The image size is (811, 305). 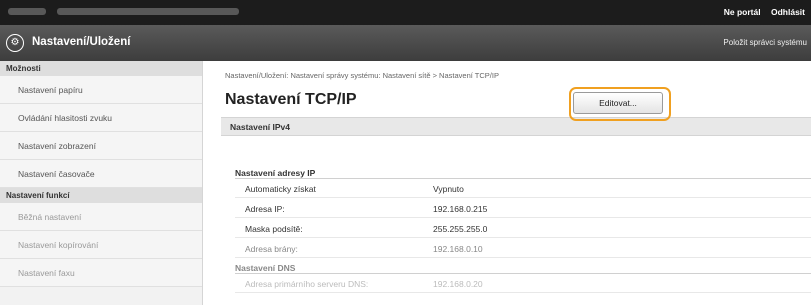 What do you see at coordinates (448, 189) in the screenshot?
I see `row-value-auto-obtain: Vypnuto` at bounding box center [448, 189].